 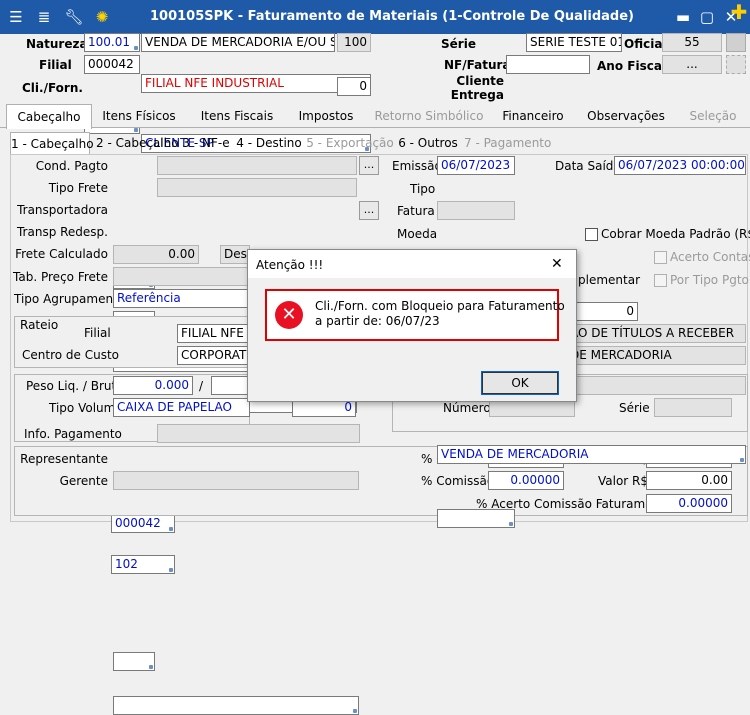 What do you see at coordinates (206, 143) in the screenshot?
I see `subtab-3-nfe: 3 - NF-e` at bounding box center [206, 143].